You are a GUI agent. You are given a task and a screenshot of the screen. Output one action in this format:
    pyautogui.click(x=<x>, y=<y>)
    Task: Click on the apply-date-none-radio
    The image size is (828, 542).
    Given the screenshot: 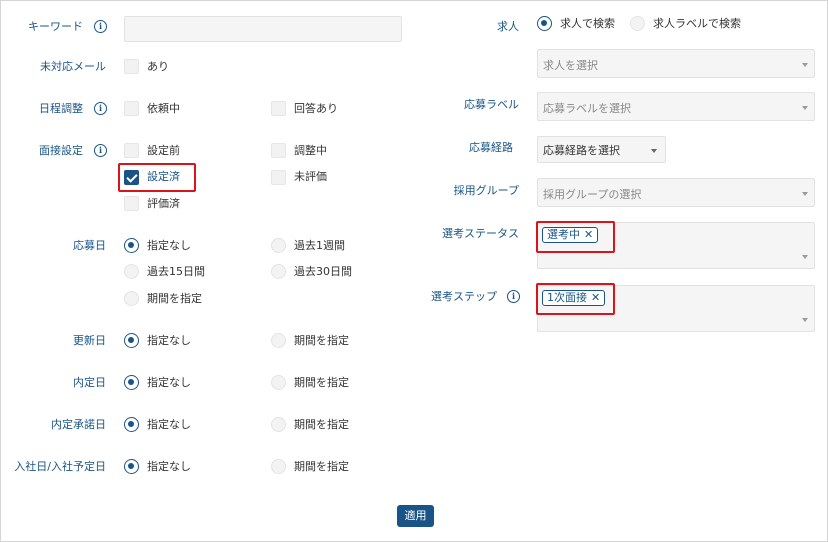 What is the action you would take?
    pyautogui.click(x=131, y=245)
    